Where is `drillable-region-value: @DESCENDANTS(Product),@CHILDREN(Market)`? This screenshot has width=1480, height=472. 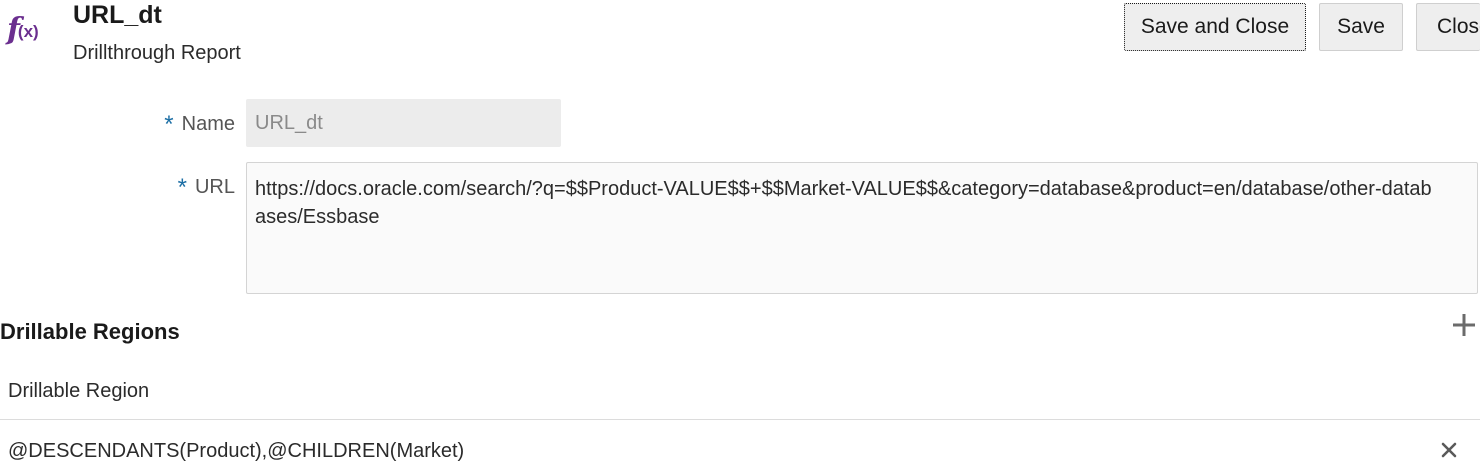 drillable-region-value: @DESCENDANTS(Product),@CHILDREN(Market) is located at coordinates (236, 451).